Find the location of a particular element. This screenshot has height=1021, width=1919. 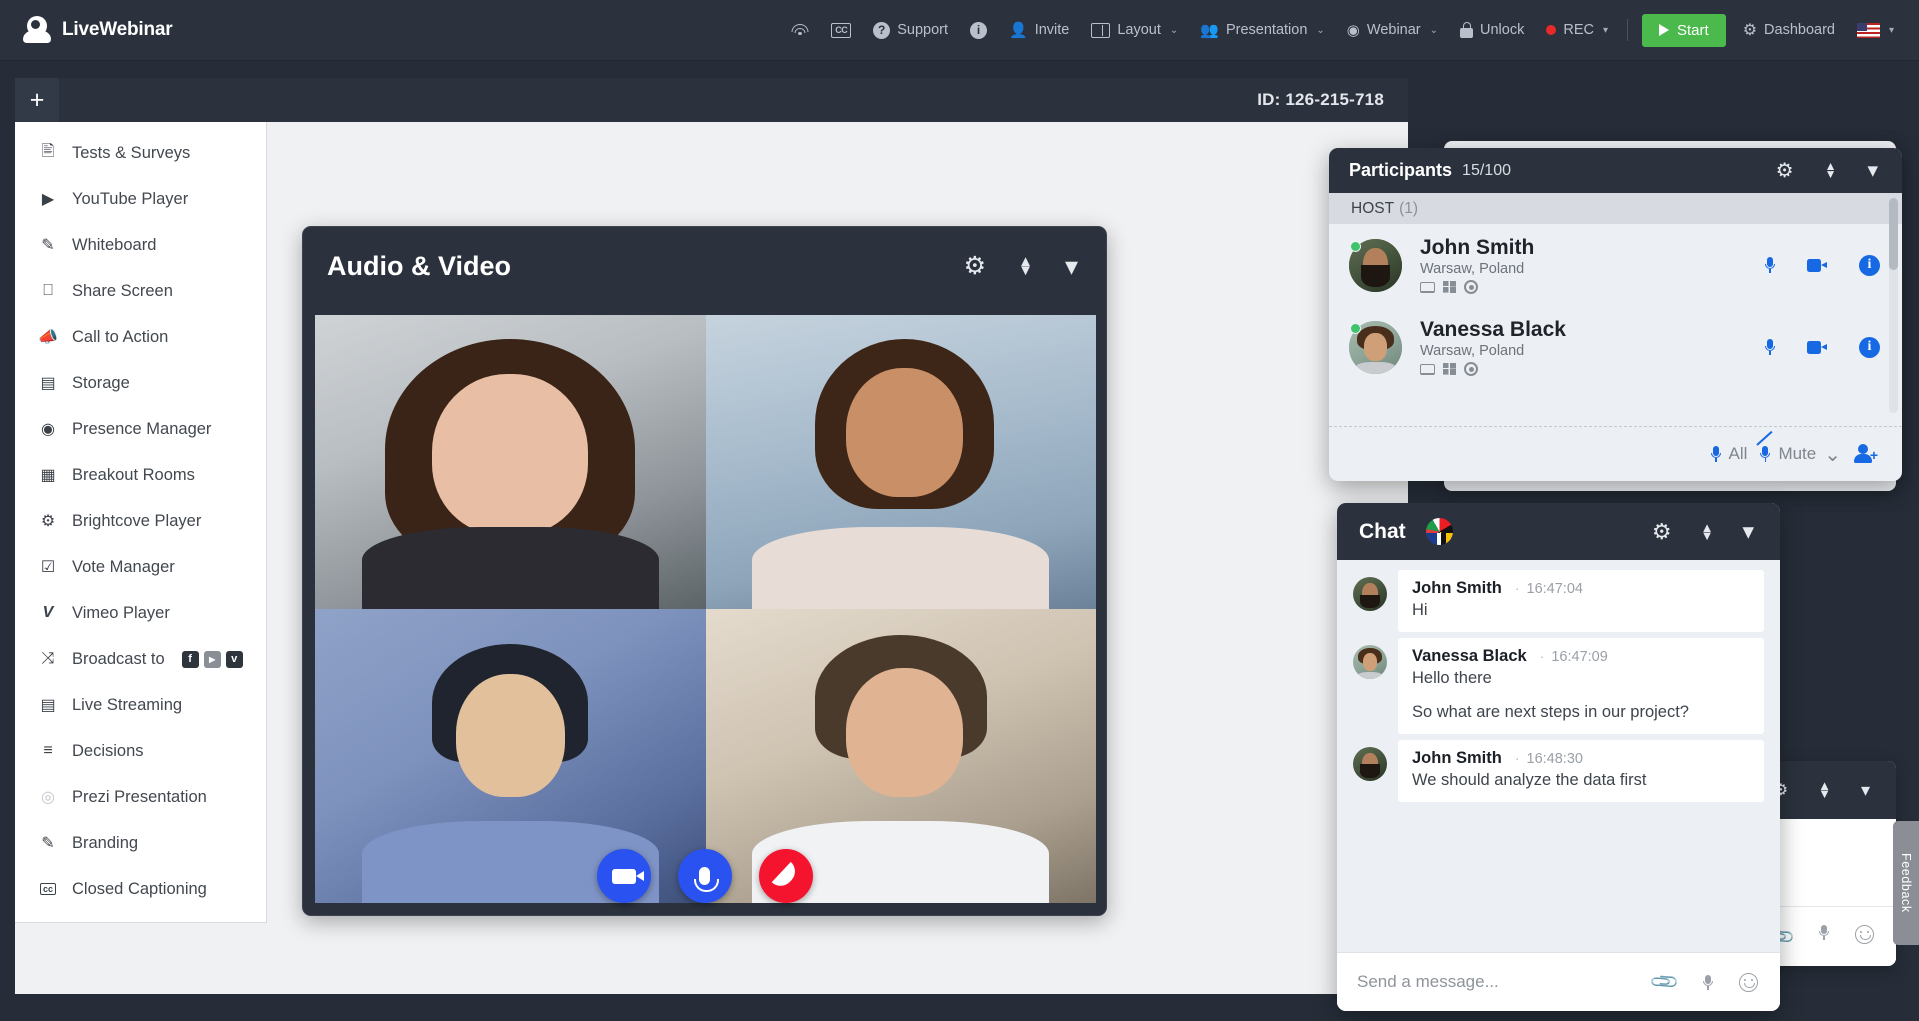

add-participant-button: + is located at coordinates (1866, 454).